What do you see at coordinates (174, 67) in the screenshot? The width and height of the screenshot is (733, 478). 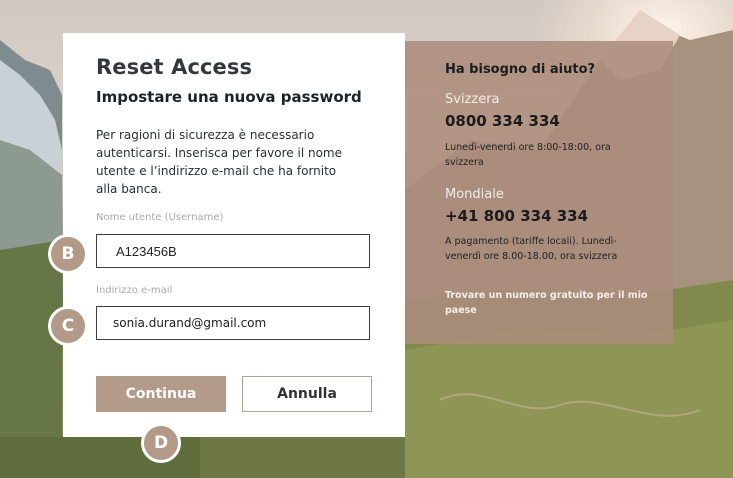 I see `page-title: Reset Access` at bounding box center [174, 67].